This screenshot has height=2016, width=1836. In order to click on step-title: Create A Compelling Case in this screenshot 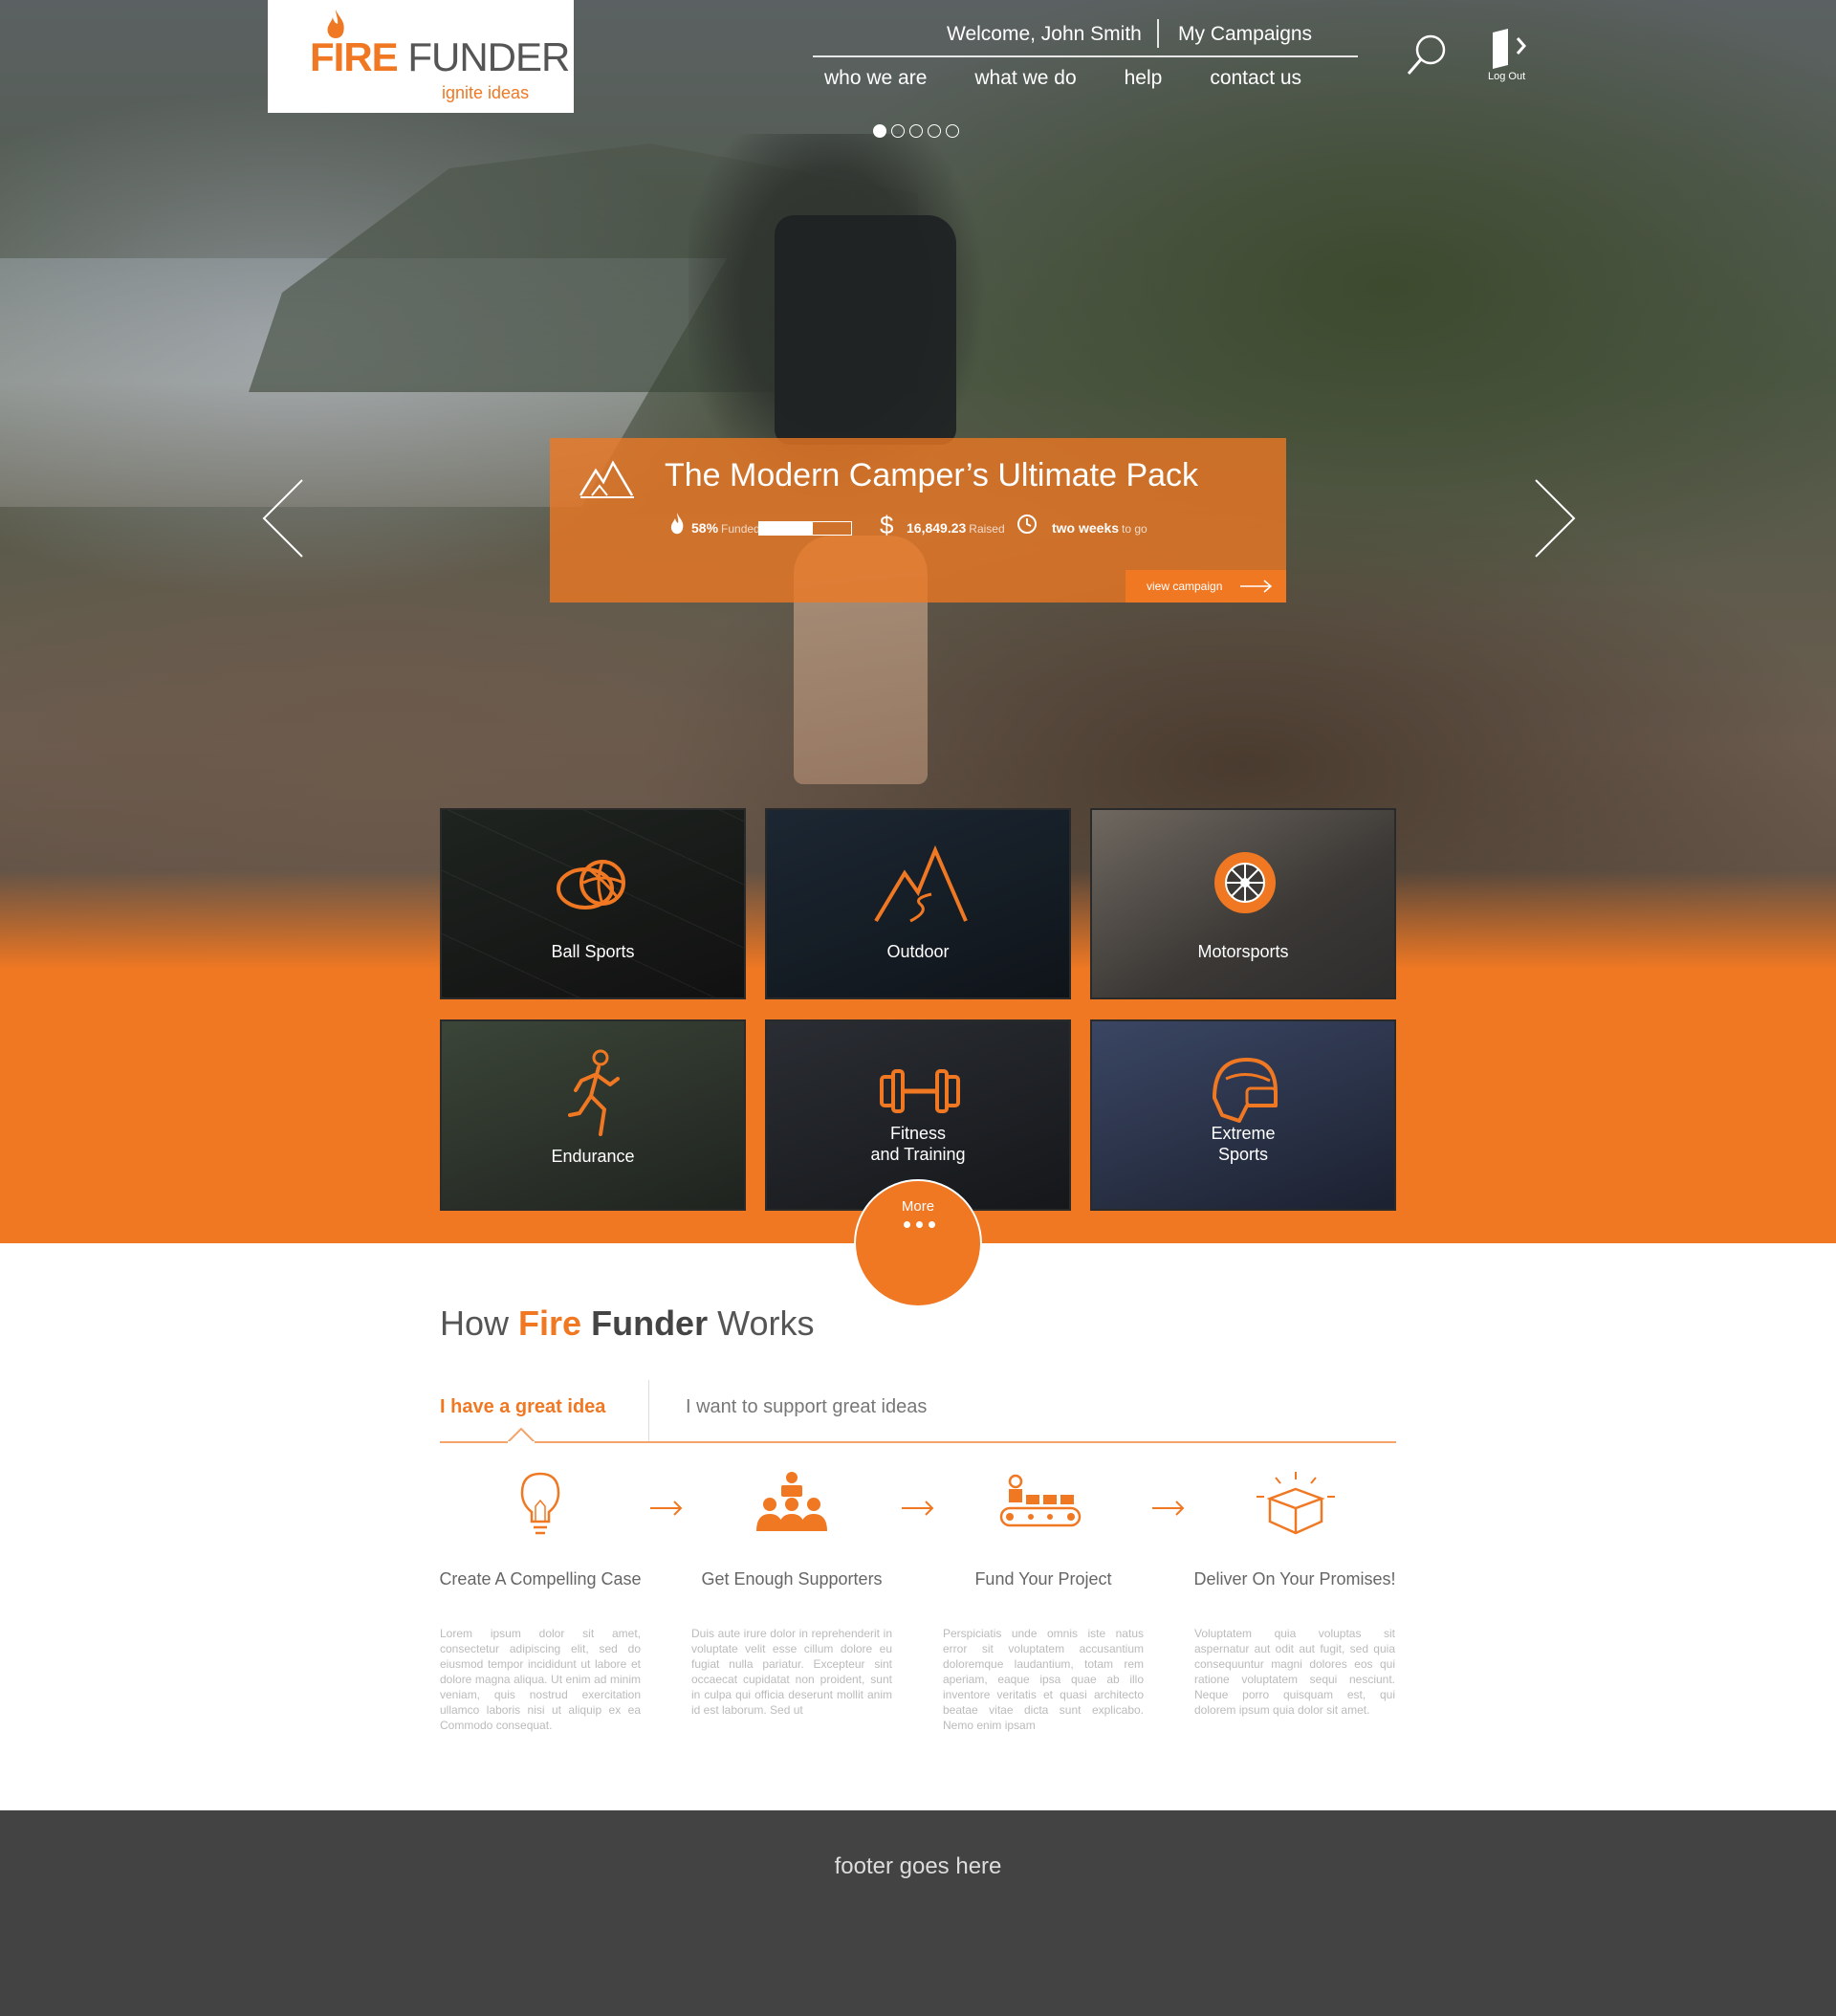, I will do `click(540, 1579)`.